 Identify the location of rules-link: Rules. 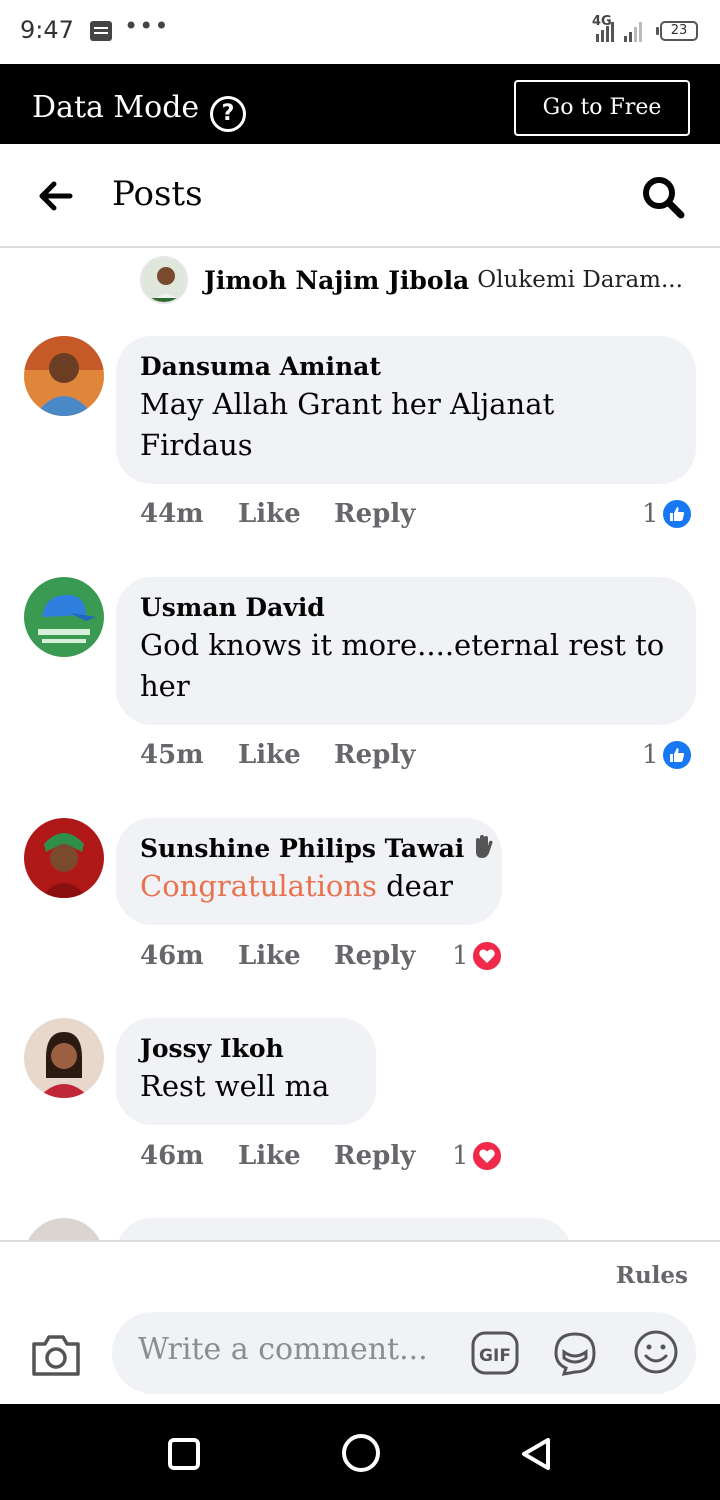
(652, 1275).